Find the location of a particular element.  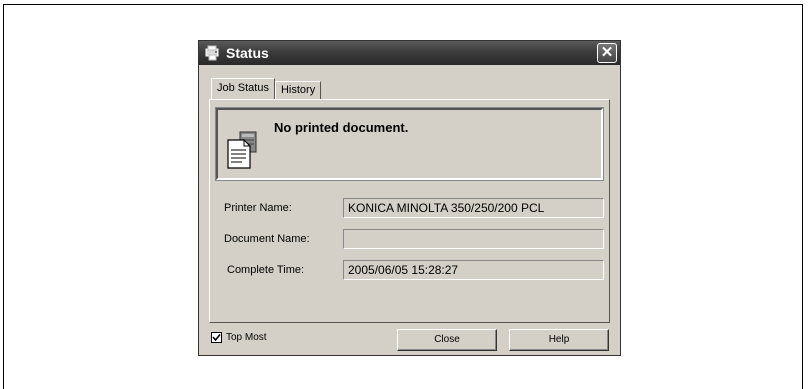

document-name-label: Document Name: is located at coordinates (267, 239).